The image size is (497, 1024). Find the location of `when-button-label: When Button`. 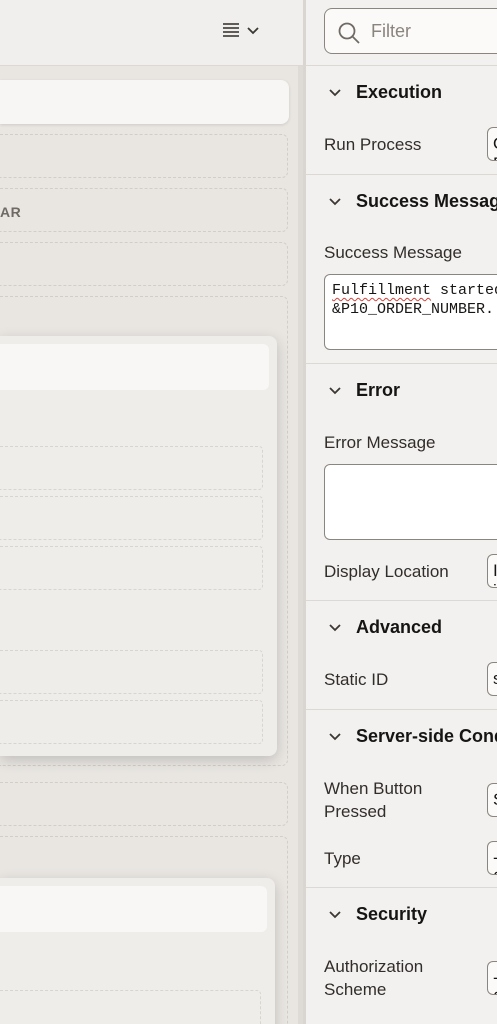

when-button-label: When Button is located at coordinates (373, 788).